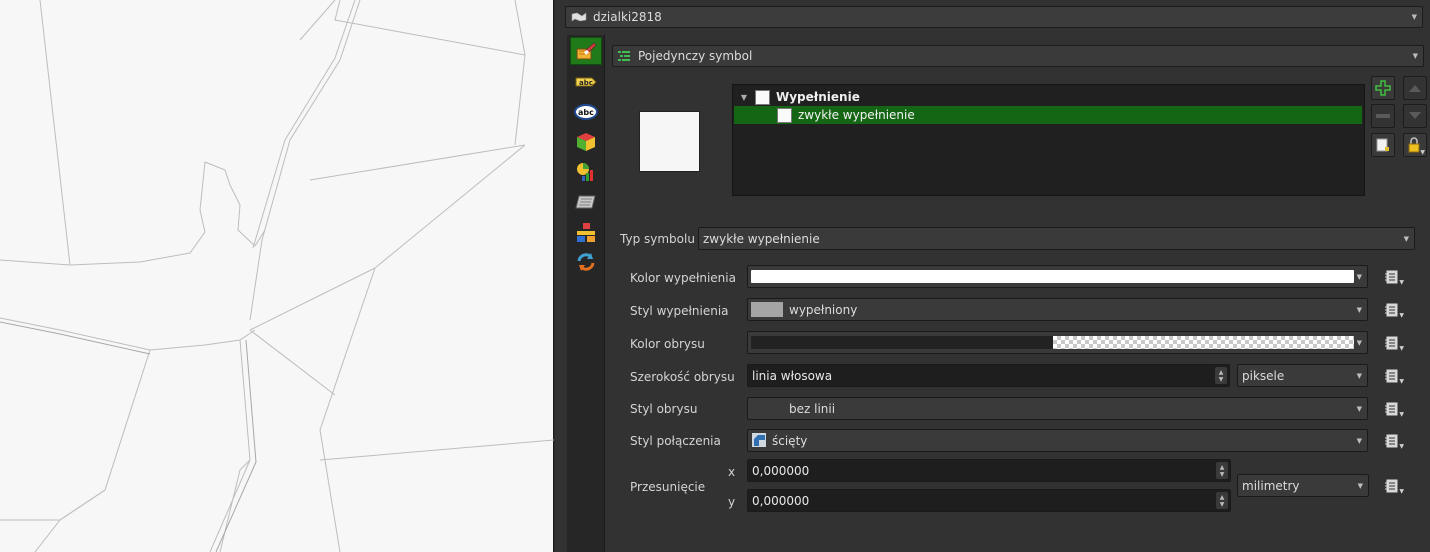 The height and width of the screenshot is (552, 1430). I want to click on symbol-preview, so click(669, 141).